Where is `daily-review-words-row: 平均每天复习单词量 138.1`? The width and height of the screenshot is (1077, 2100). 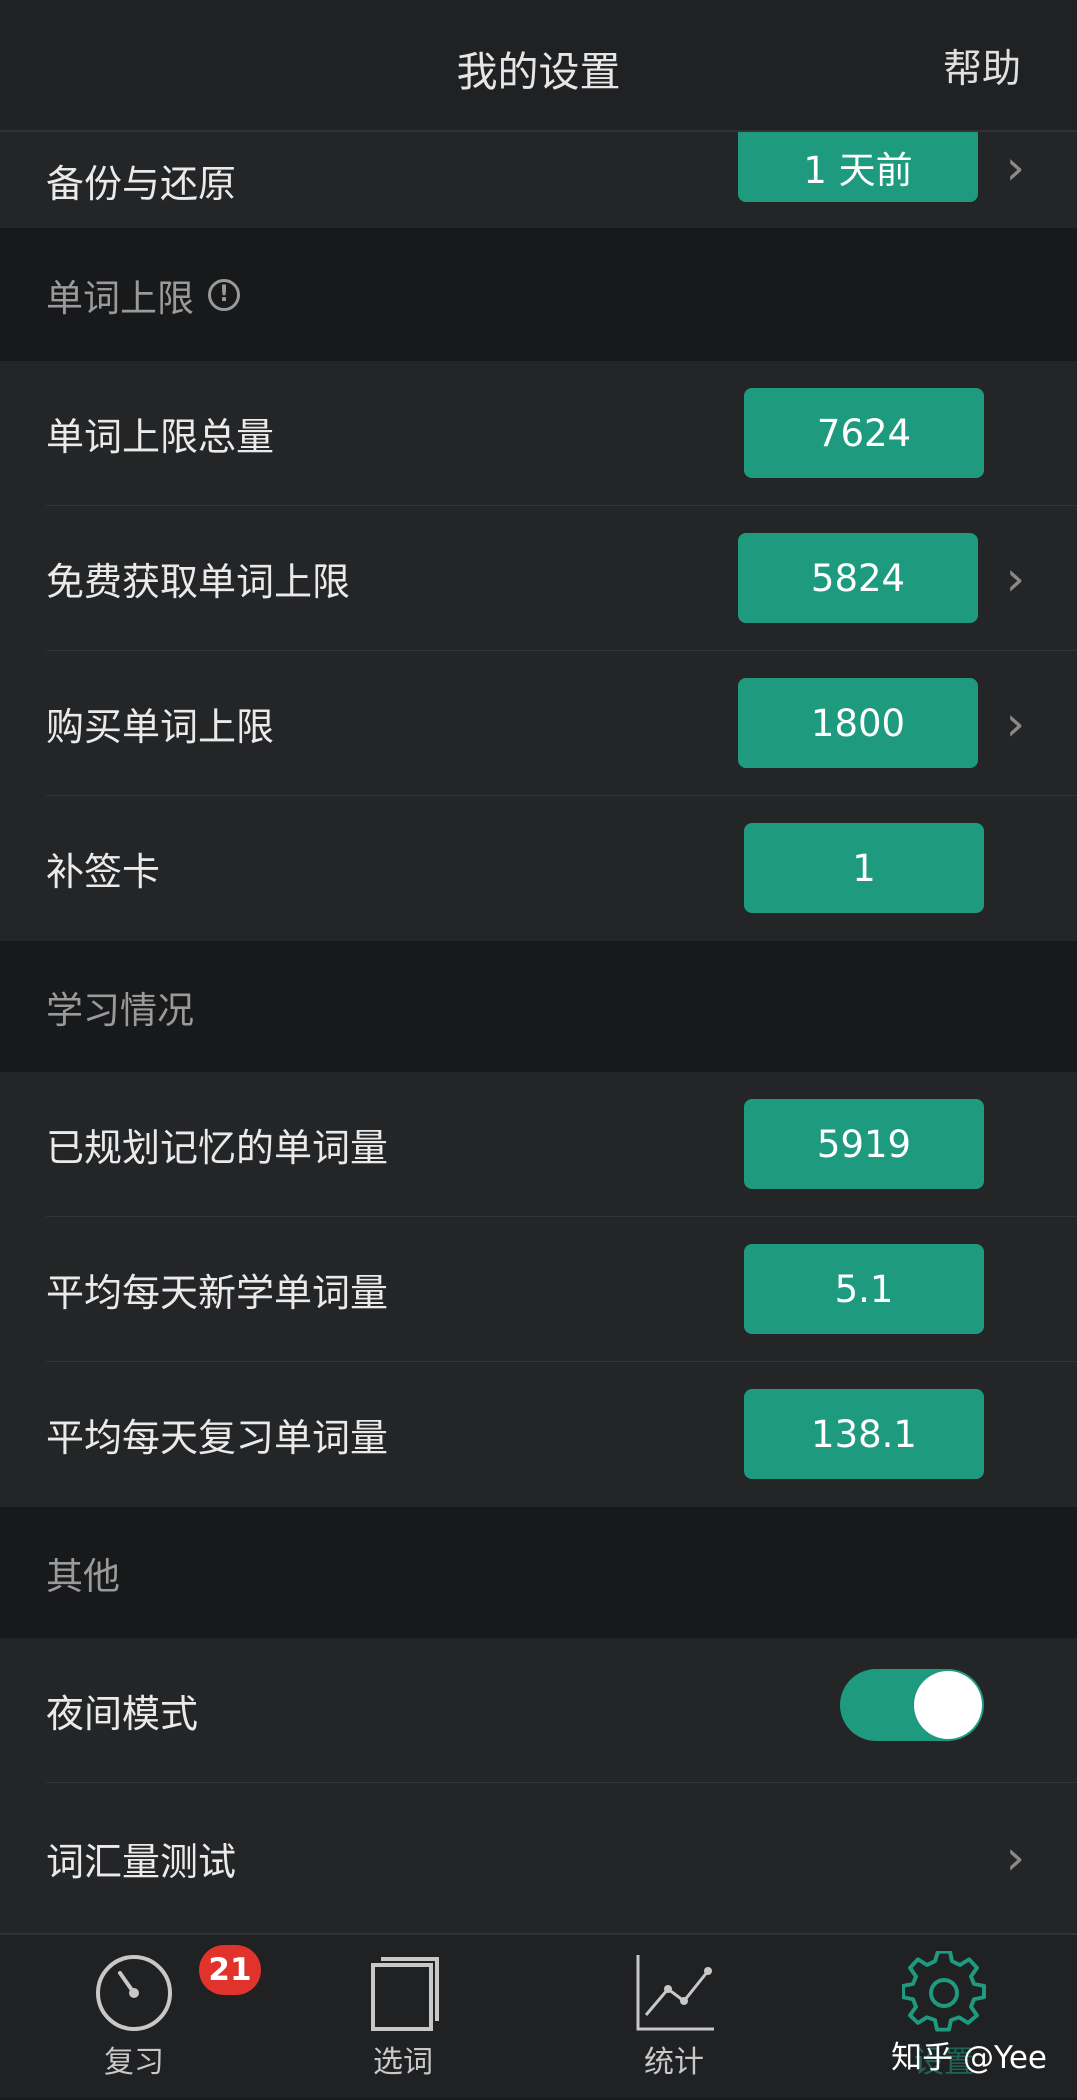 daily-review-words-row: 平均每天复习单词量 138.1 is located at coordinates (538, 1434).